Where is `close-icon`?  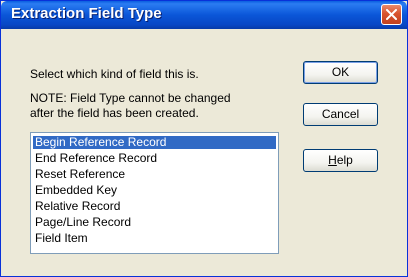
close-icon is located at coordinates (391, 14).